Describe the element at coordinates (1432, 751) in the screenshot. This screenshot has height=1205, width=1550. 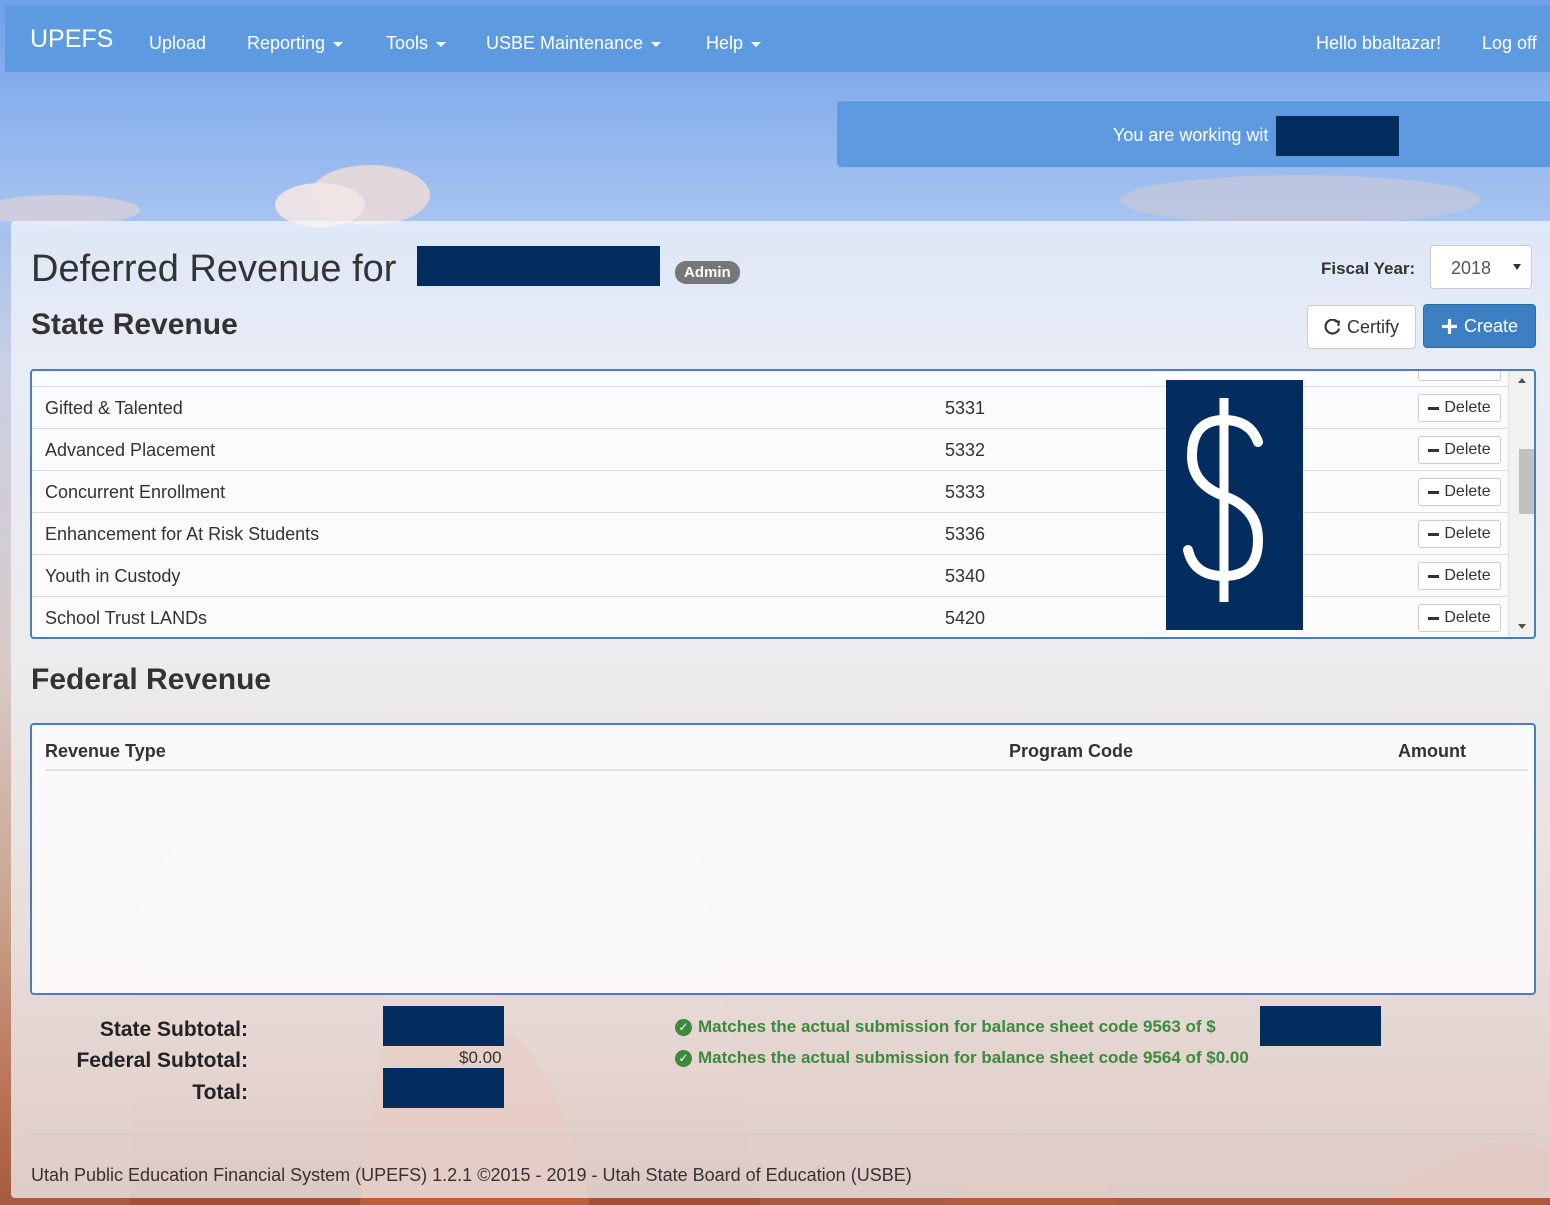
I see `column-header-amount: Amount` at that location.